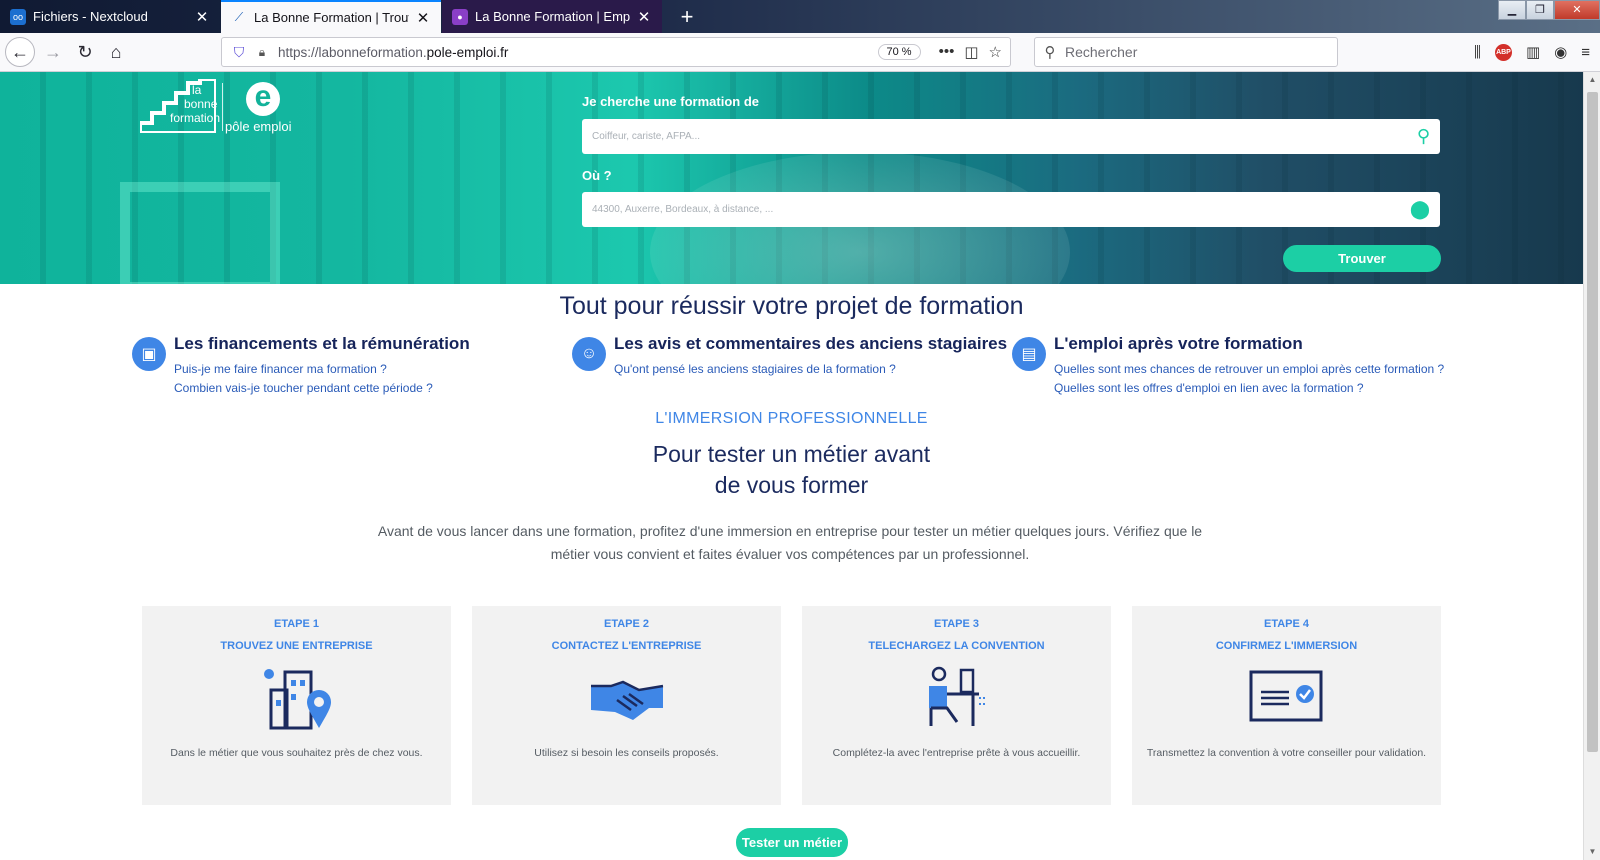  Describe the element at coordinates (792, 842) in the screenshot. I see `test-job-button: Tester un métier` at that location.